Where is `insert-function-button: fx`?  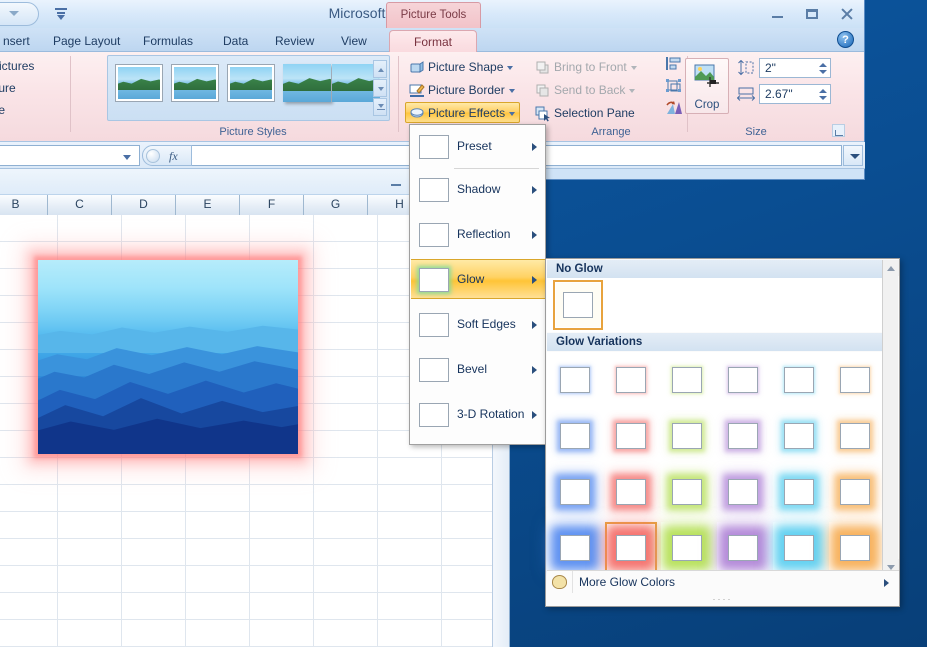
insert-function-button: fx is located at coordinates (167, 155).